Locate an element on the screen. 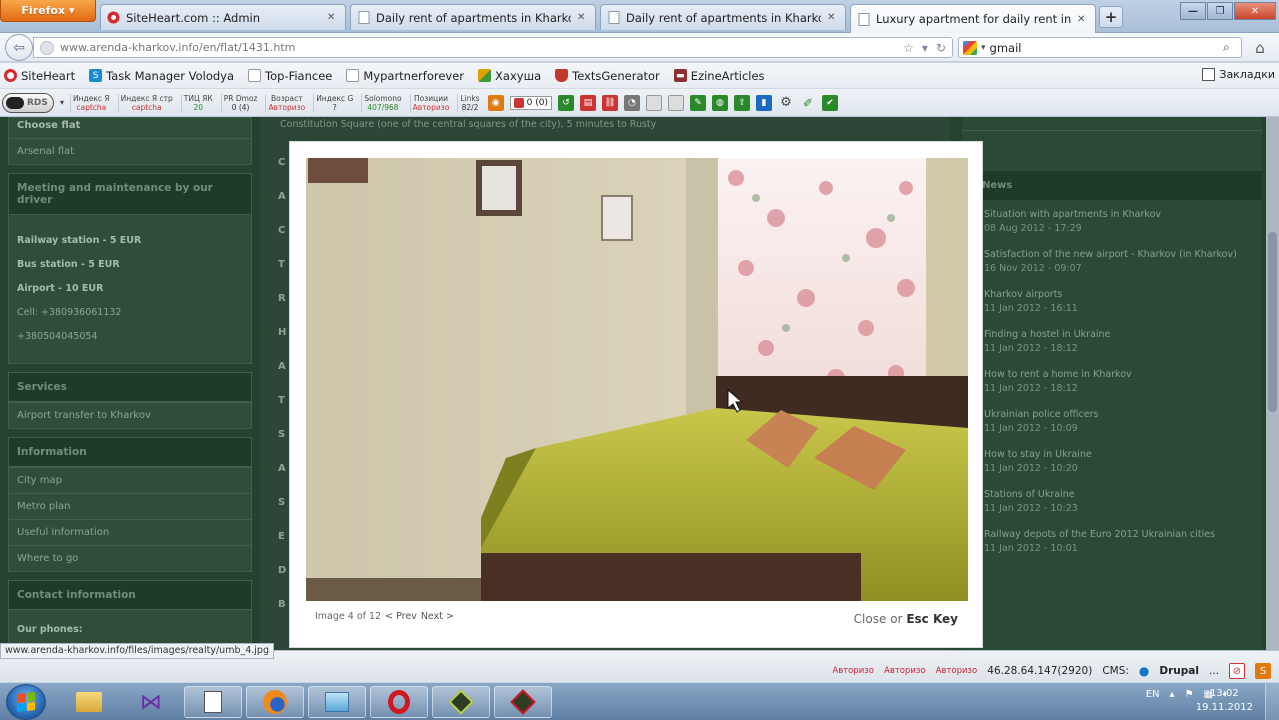 The image size is (1279, 720). news-item: Kharkov airports 11 Jan 2012 - 16:11 is located at coordinates (1123, 302).